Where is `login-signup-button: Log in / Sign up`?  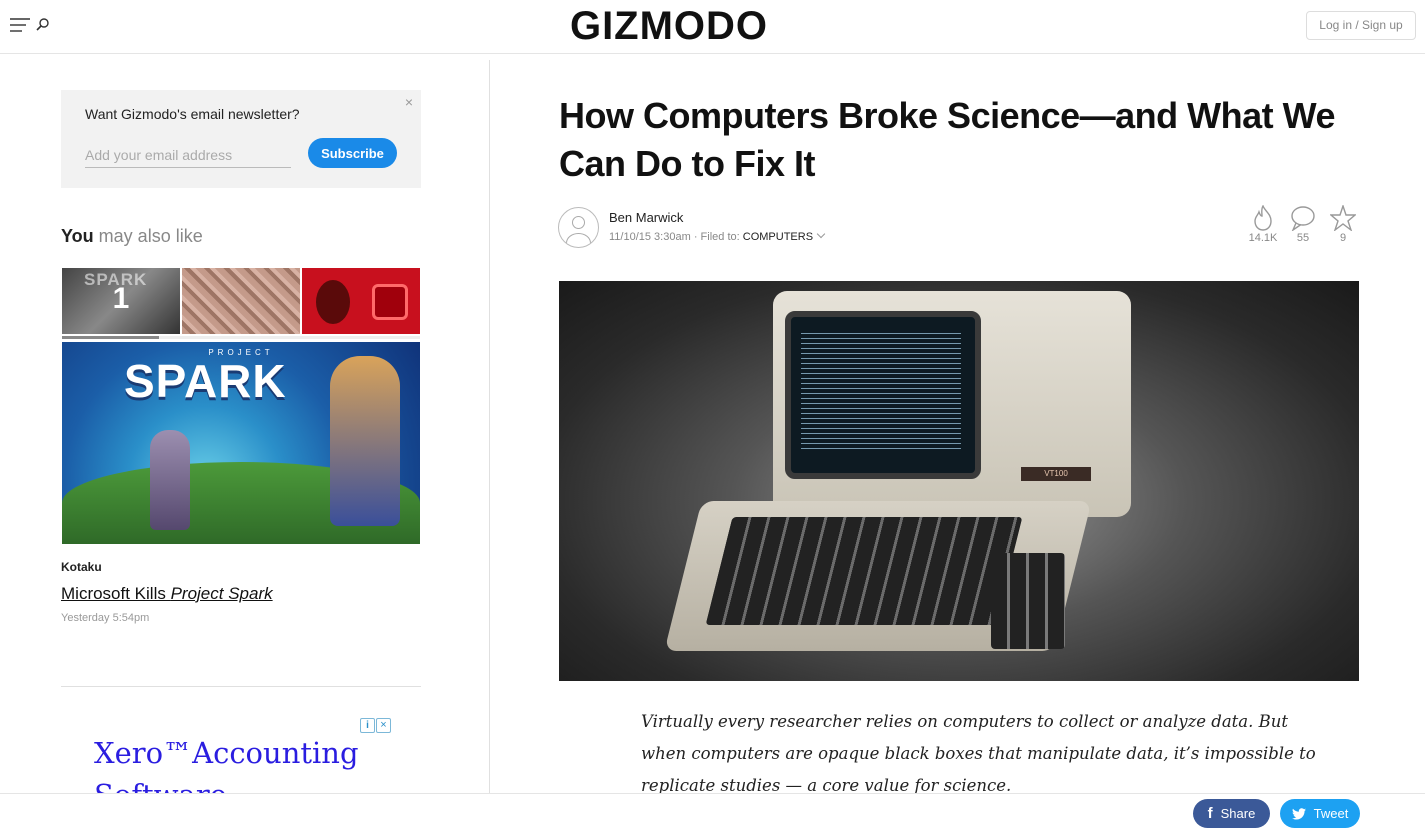 login-signup-button: Log in / Sign up is located at coordinates (1361, 25).